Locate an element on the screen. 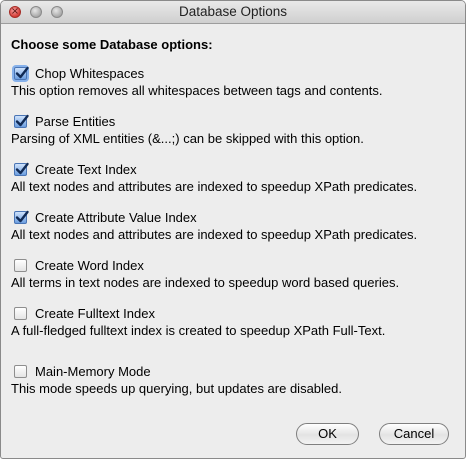 This screenshot has height=459, width=466. option-row: Create Attribute Value Index is located at coordinates (236, 217).